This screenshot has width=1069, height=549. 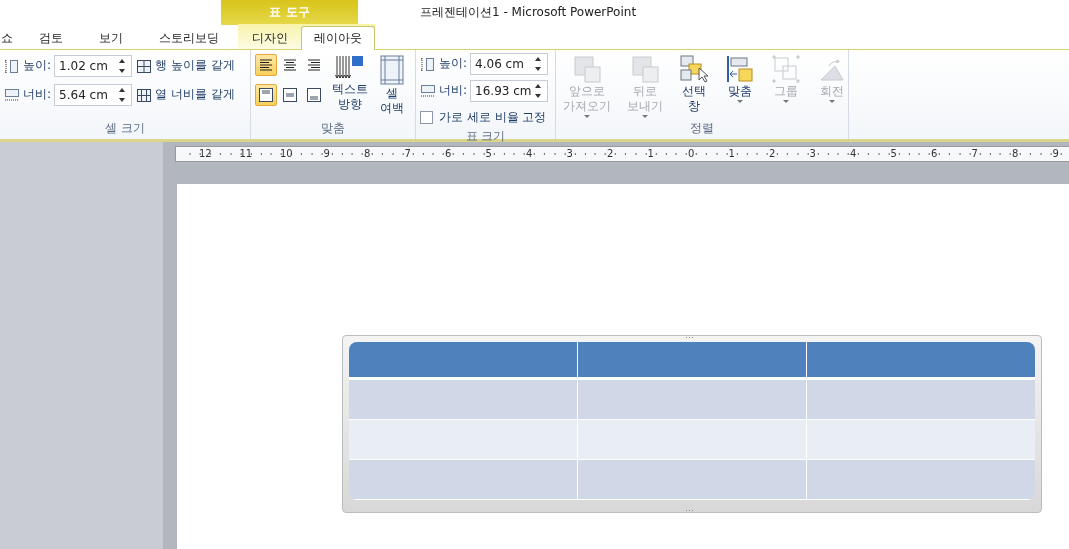 What do you see at coordinates (740, 87) in the screenshot?
I see `arrange-button: 맞춤` at bounding box center [740, 87].